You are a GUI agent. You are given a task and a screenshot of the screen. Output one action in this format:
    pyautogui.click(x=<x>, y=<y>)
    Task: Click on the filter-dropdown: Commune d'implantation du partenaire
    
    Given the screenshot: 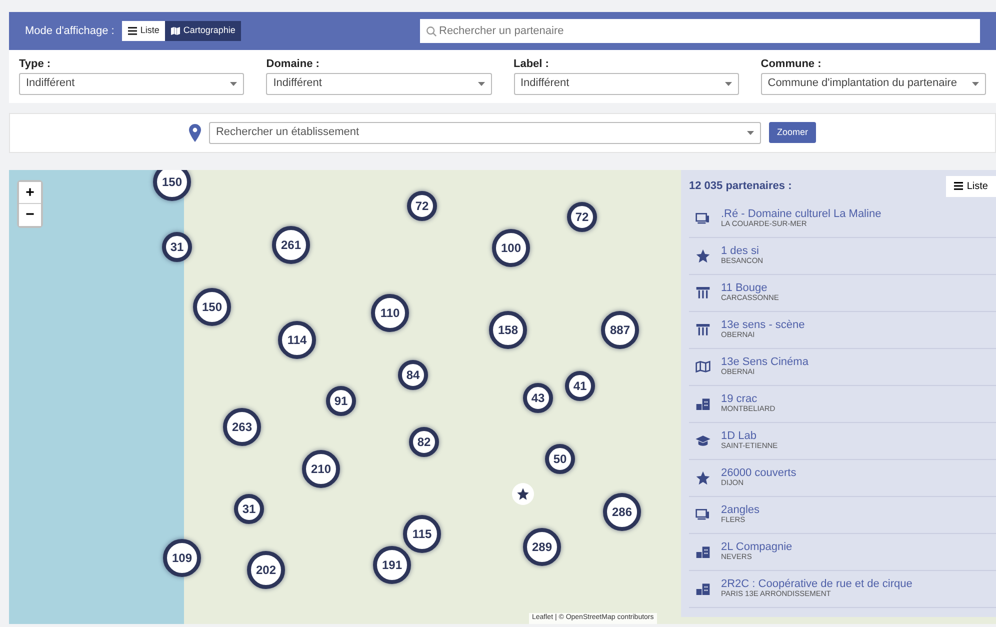 What is the action you would take?
    pyautogui.click(x=873, y=83)
    